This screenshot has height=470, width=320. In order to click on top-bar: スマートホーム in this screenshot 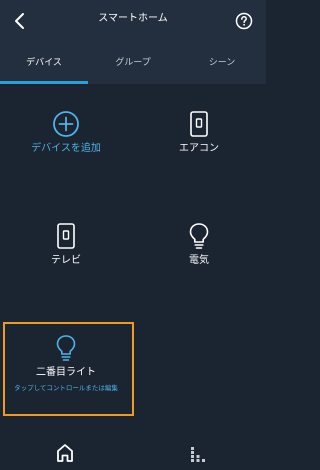, I will do `click(133, 21)`.